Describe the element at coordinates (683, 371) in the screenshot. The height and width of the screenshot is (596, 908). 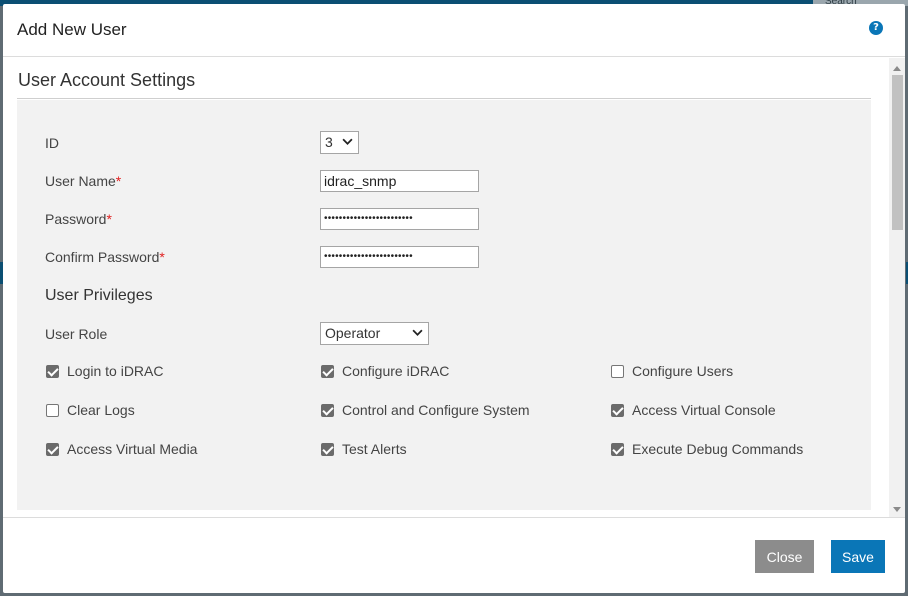
I see `privilege-label: Configure Users` at that location.